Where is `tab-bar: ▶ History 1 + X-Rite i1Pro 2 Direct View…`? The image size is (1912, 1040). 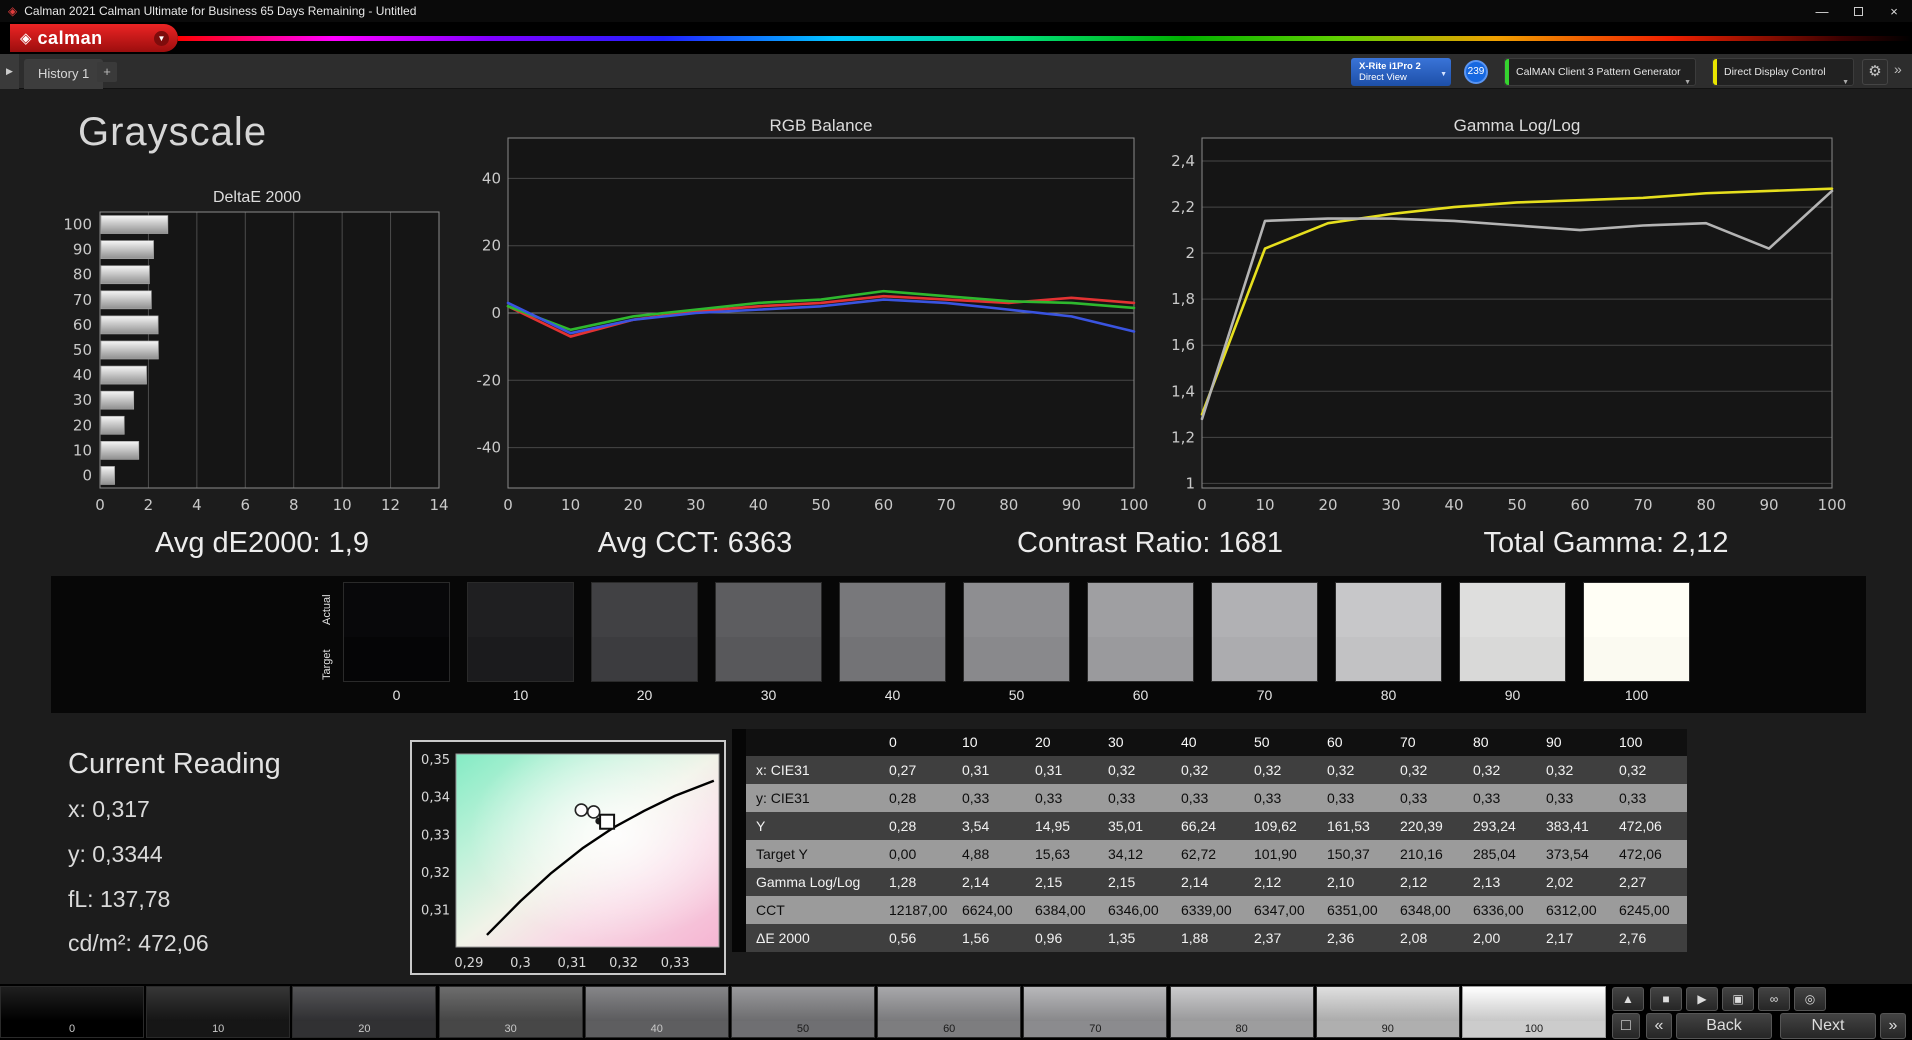 tab-bar: ▶ History 1 + X-Rite i1Pro 2 Direct View… is located at coordinates (956, 71).